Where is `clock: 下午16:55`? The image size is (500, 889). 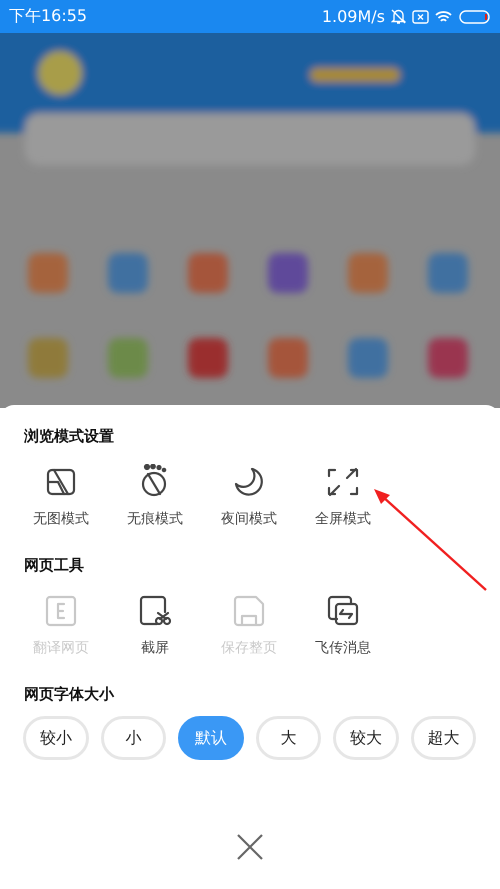
clock: 下午16:55 is located at coordinates (48, 16).